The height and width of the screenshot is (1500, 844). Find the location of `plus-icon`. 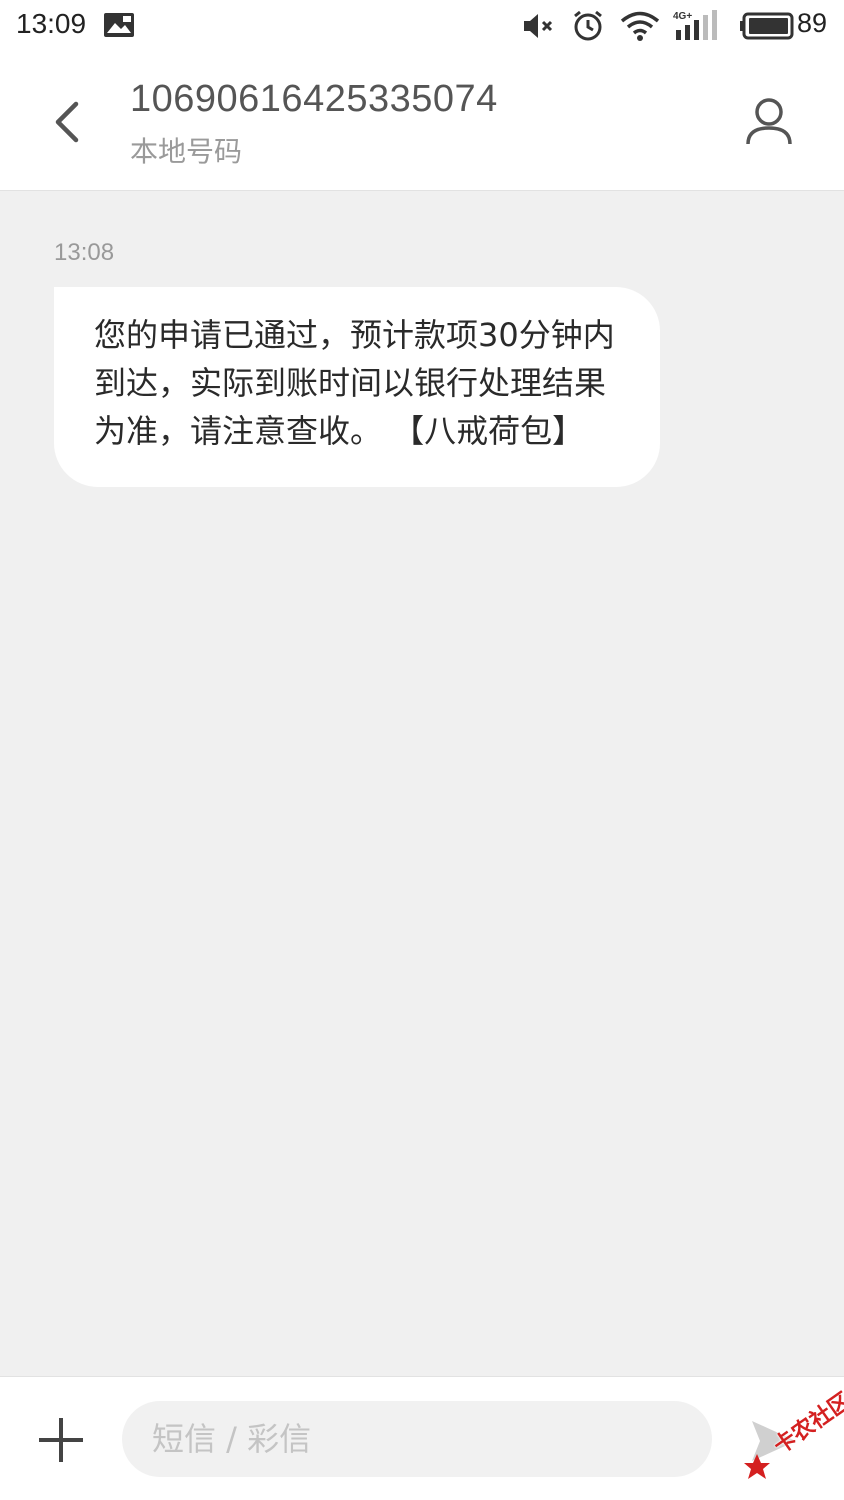

plus-icon is located at coordinates (61, 1443).